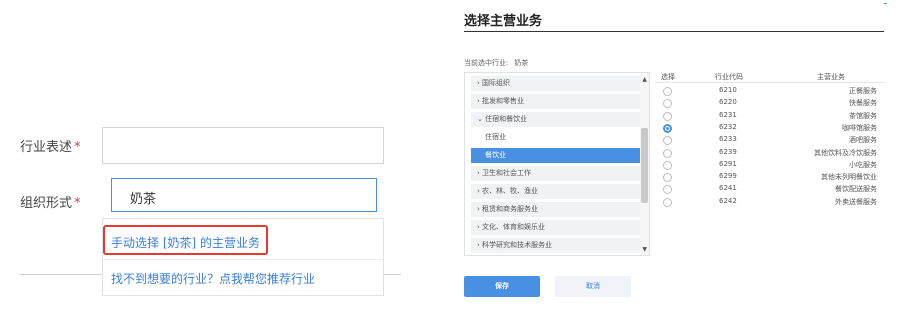 The width and height of the screenshot is (900, 313). What do you see at coordinates (644, 249) in the screenshot?
I see `scroll-down-icon: ▼` at bounding box center [644, 249].